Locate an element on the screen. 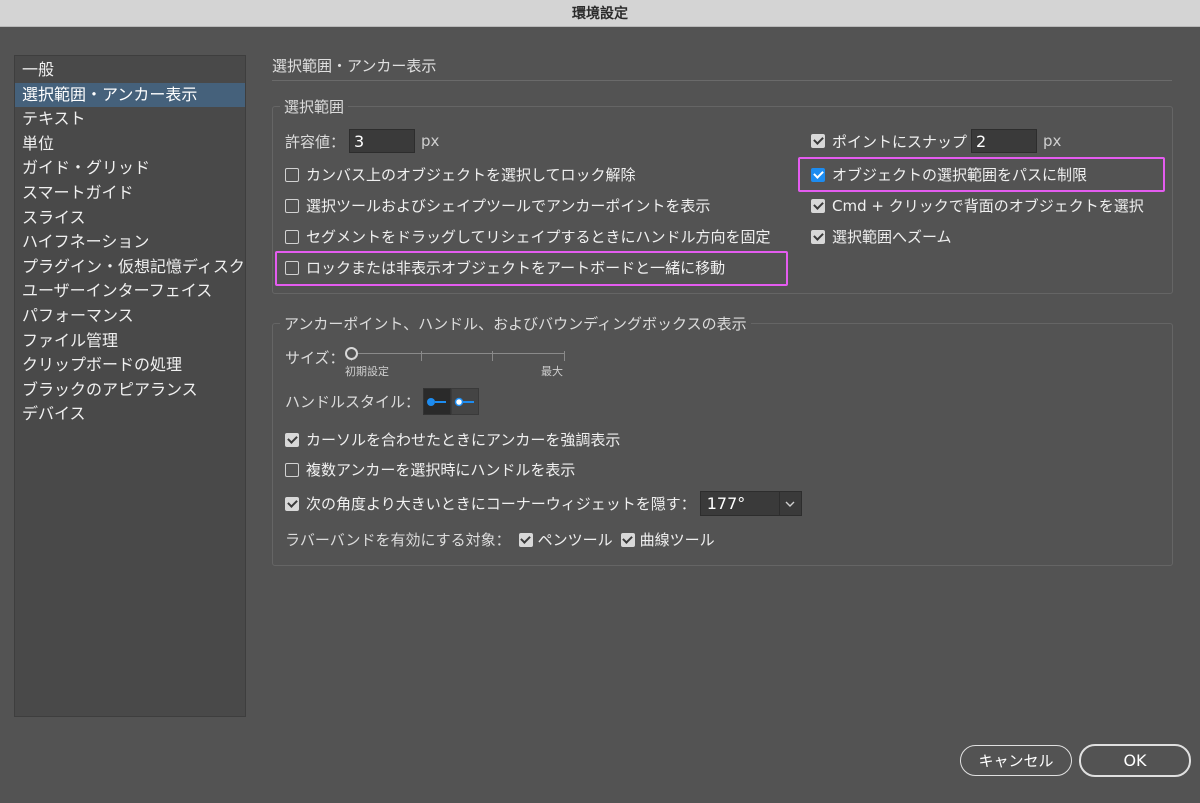 The image size is (1200, 803). size-label: サイズ： is located at coordinates (315, 358).